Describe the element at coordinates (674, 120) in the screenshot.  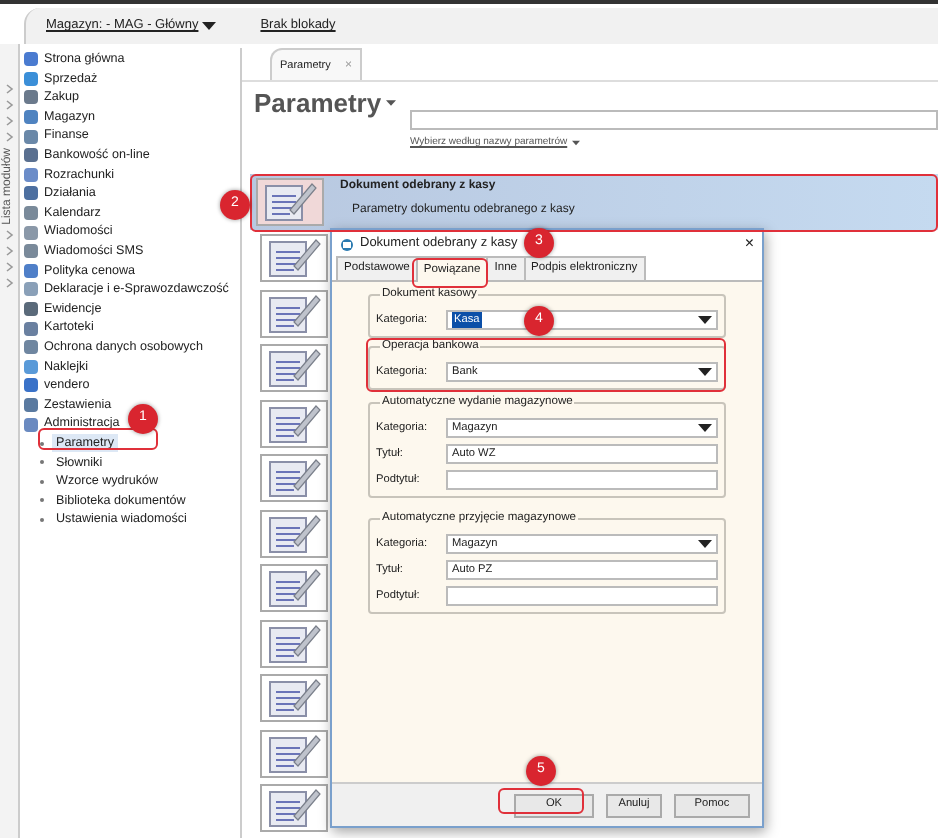
I see `search-field` at that location.